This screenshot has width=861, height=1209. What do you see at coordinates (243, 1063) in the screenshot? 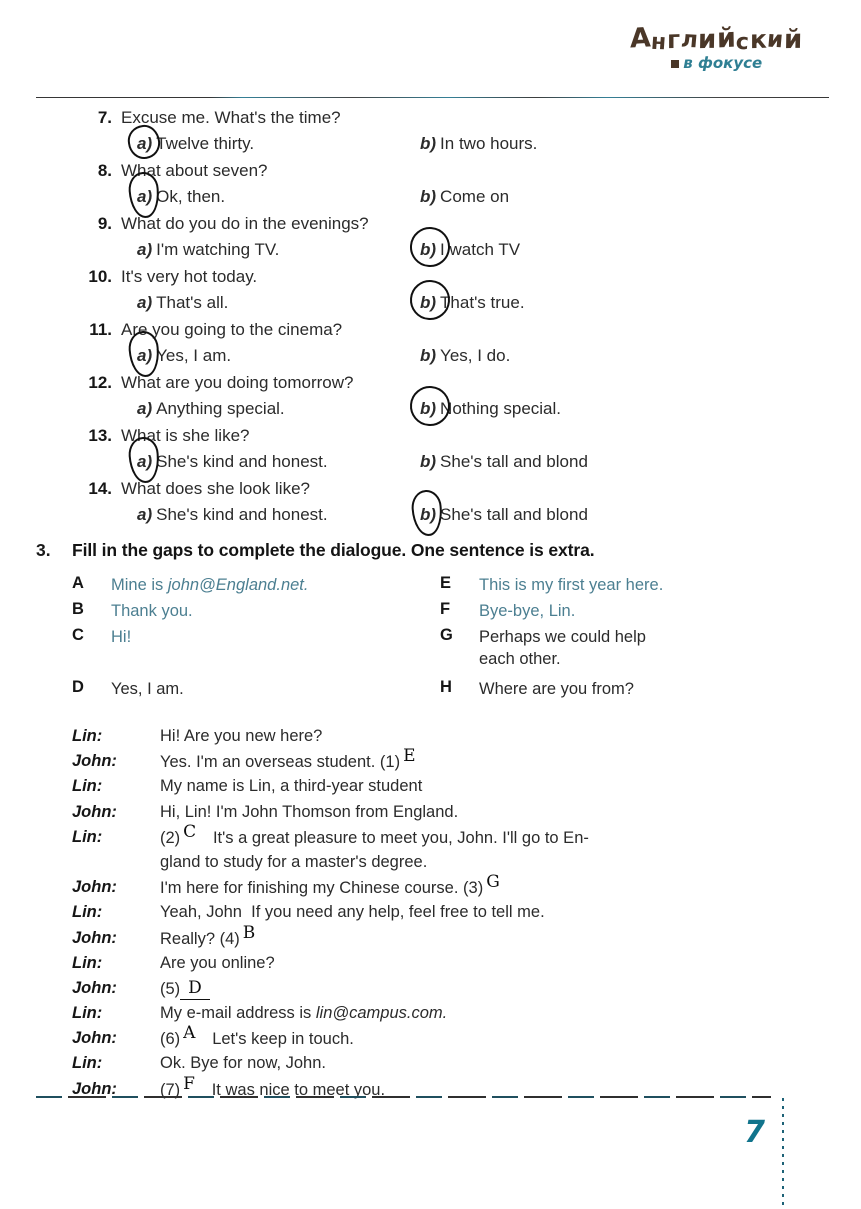
I see `dialogue-text: Ok. Bye for now, John.` at bounding box center [243, 1063].